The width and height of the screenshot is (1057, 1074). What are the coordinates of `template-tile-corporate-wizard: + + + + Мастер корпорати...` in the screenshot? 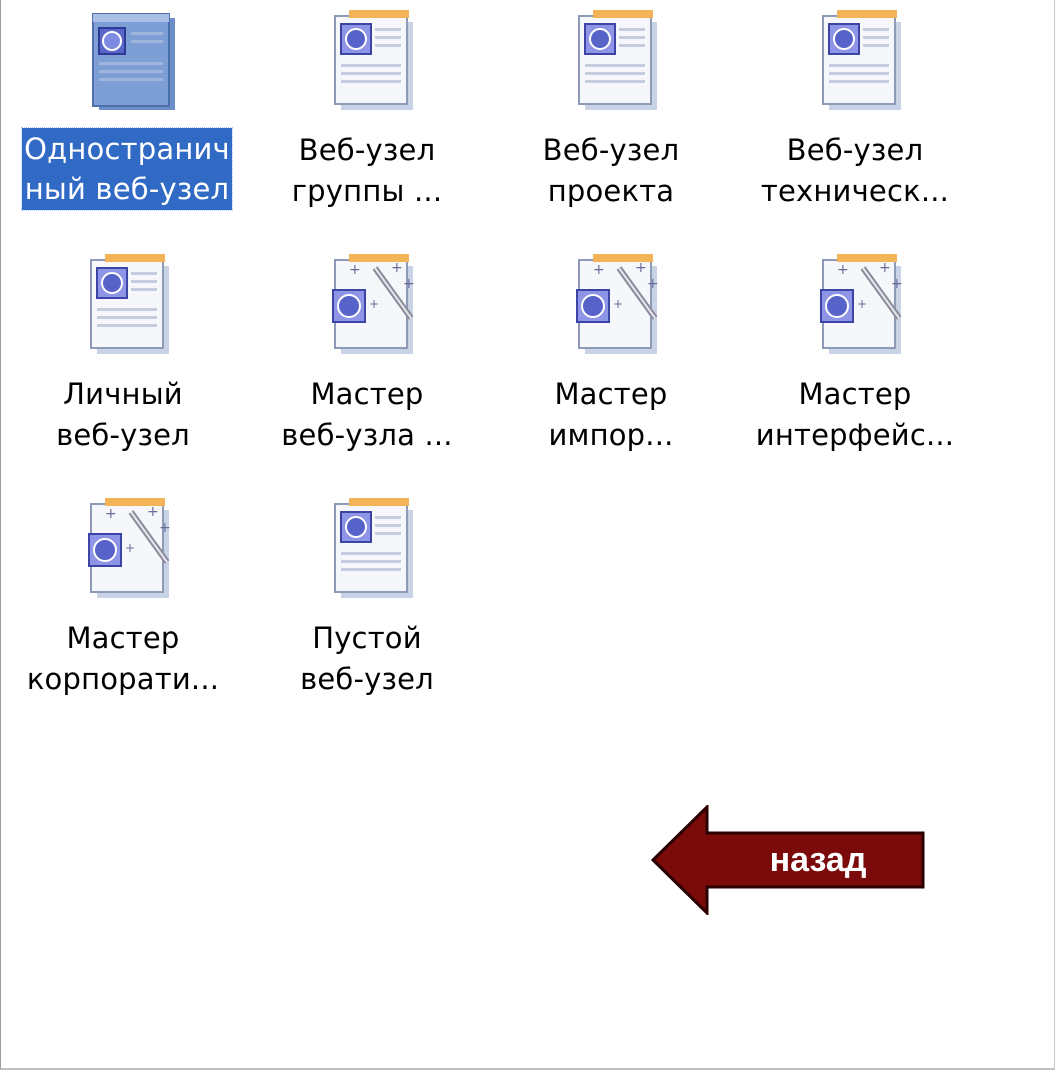 It's located at (123, 603).